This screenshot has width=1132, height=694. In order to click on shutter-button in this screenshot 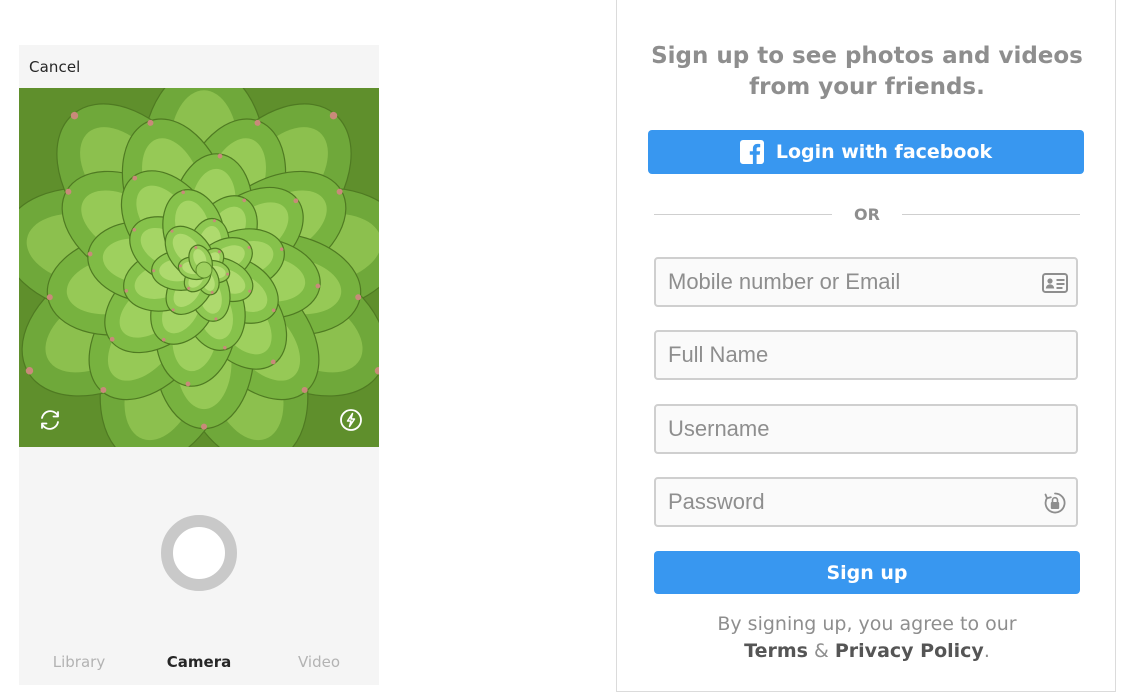, I will do `click(199, 553)`.